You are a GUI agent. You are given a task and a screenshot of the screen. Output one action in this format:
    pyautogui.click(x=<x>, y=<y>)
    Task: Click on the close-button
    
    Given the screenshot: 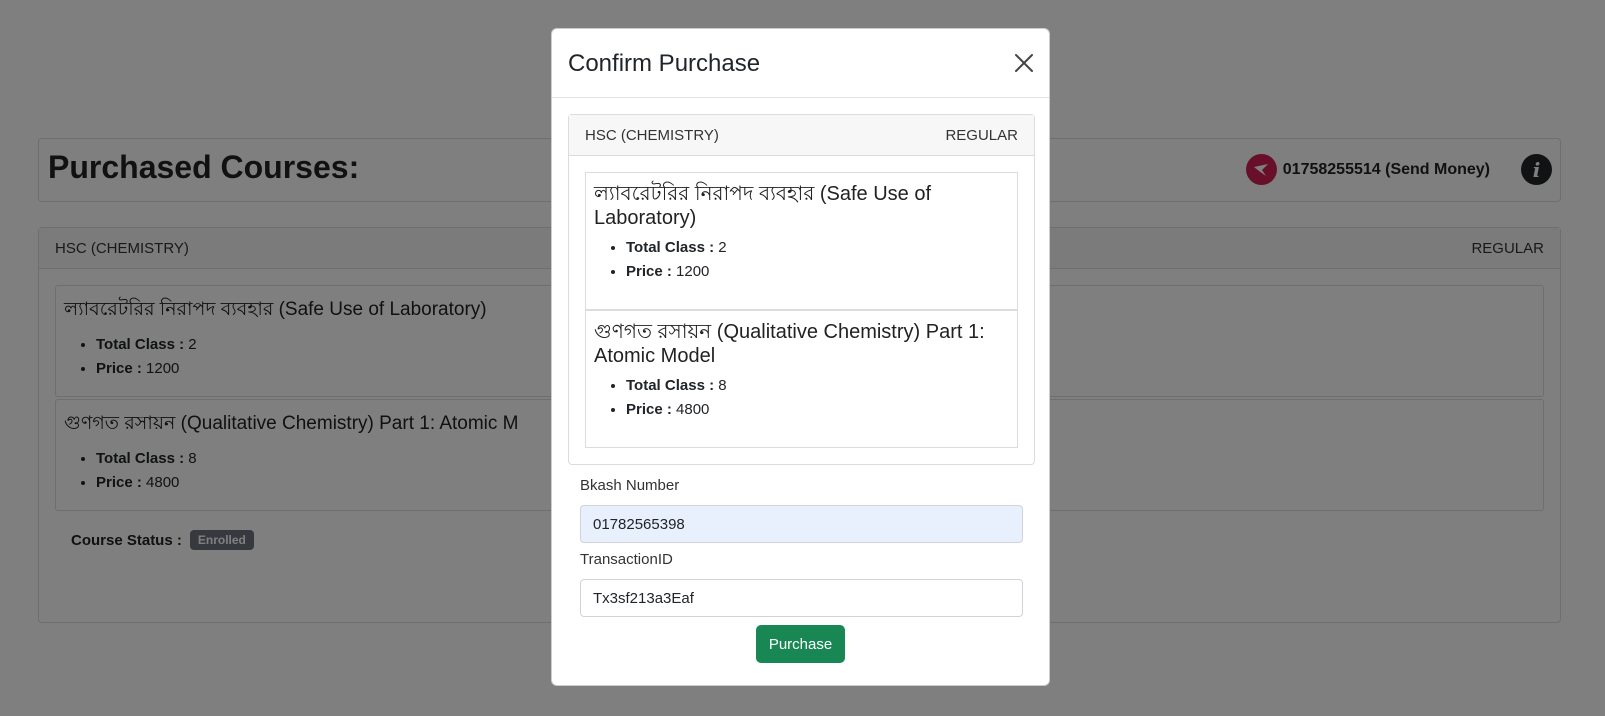 What is the action you would take?
    pyautogui.click(x=1024, y=63)
    